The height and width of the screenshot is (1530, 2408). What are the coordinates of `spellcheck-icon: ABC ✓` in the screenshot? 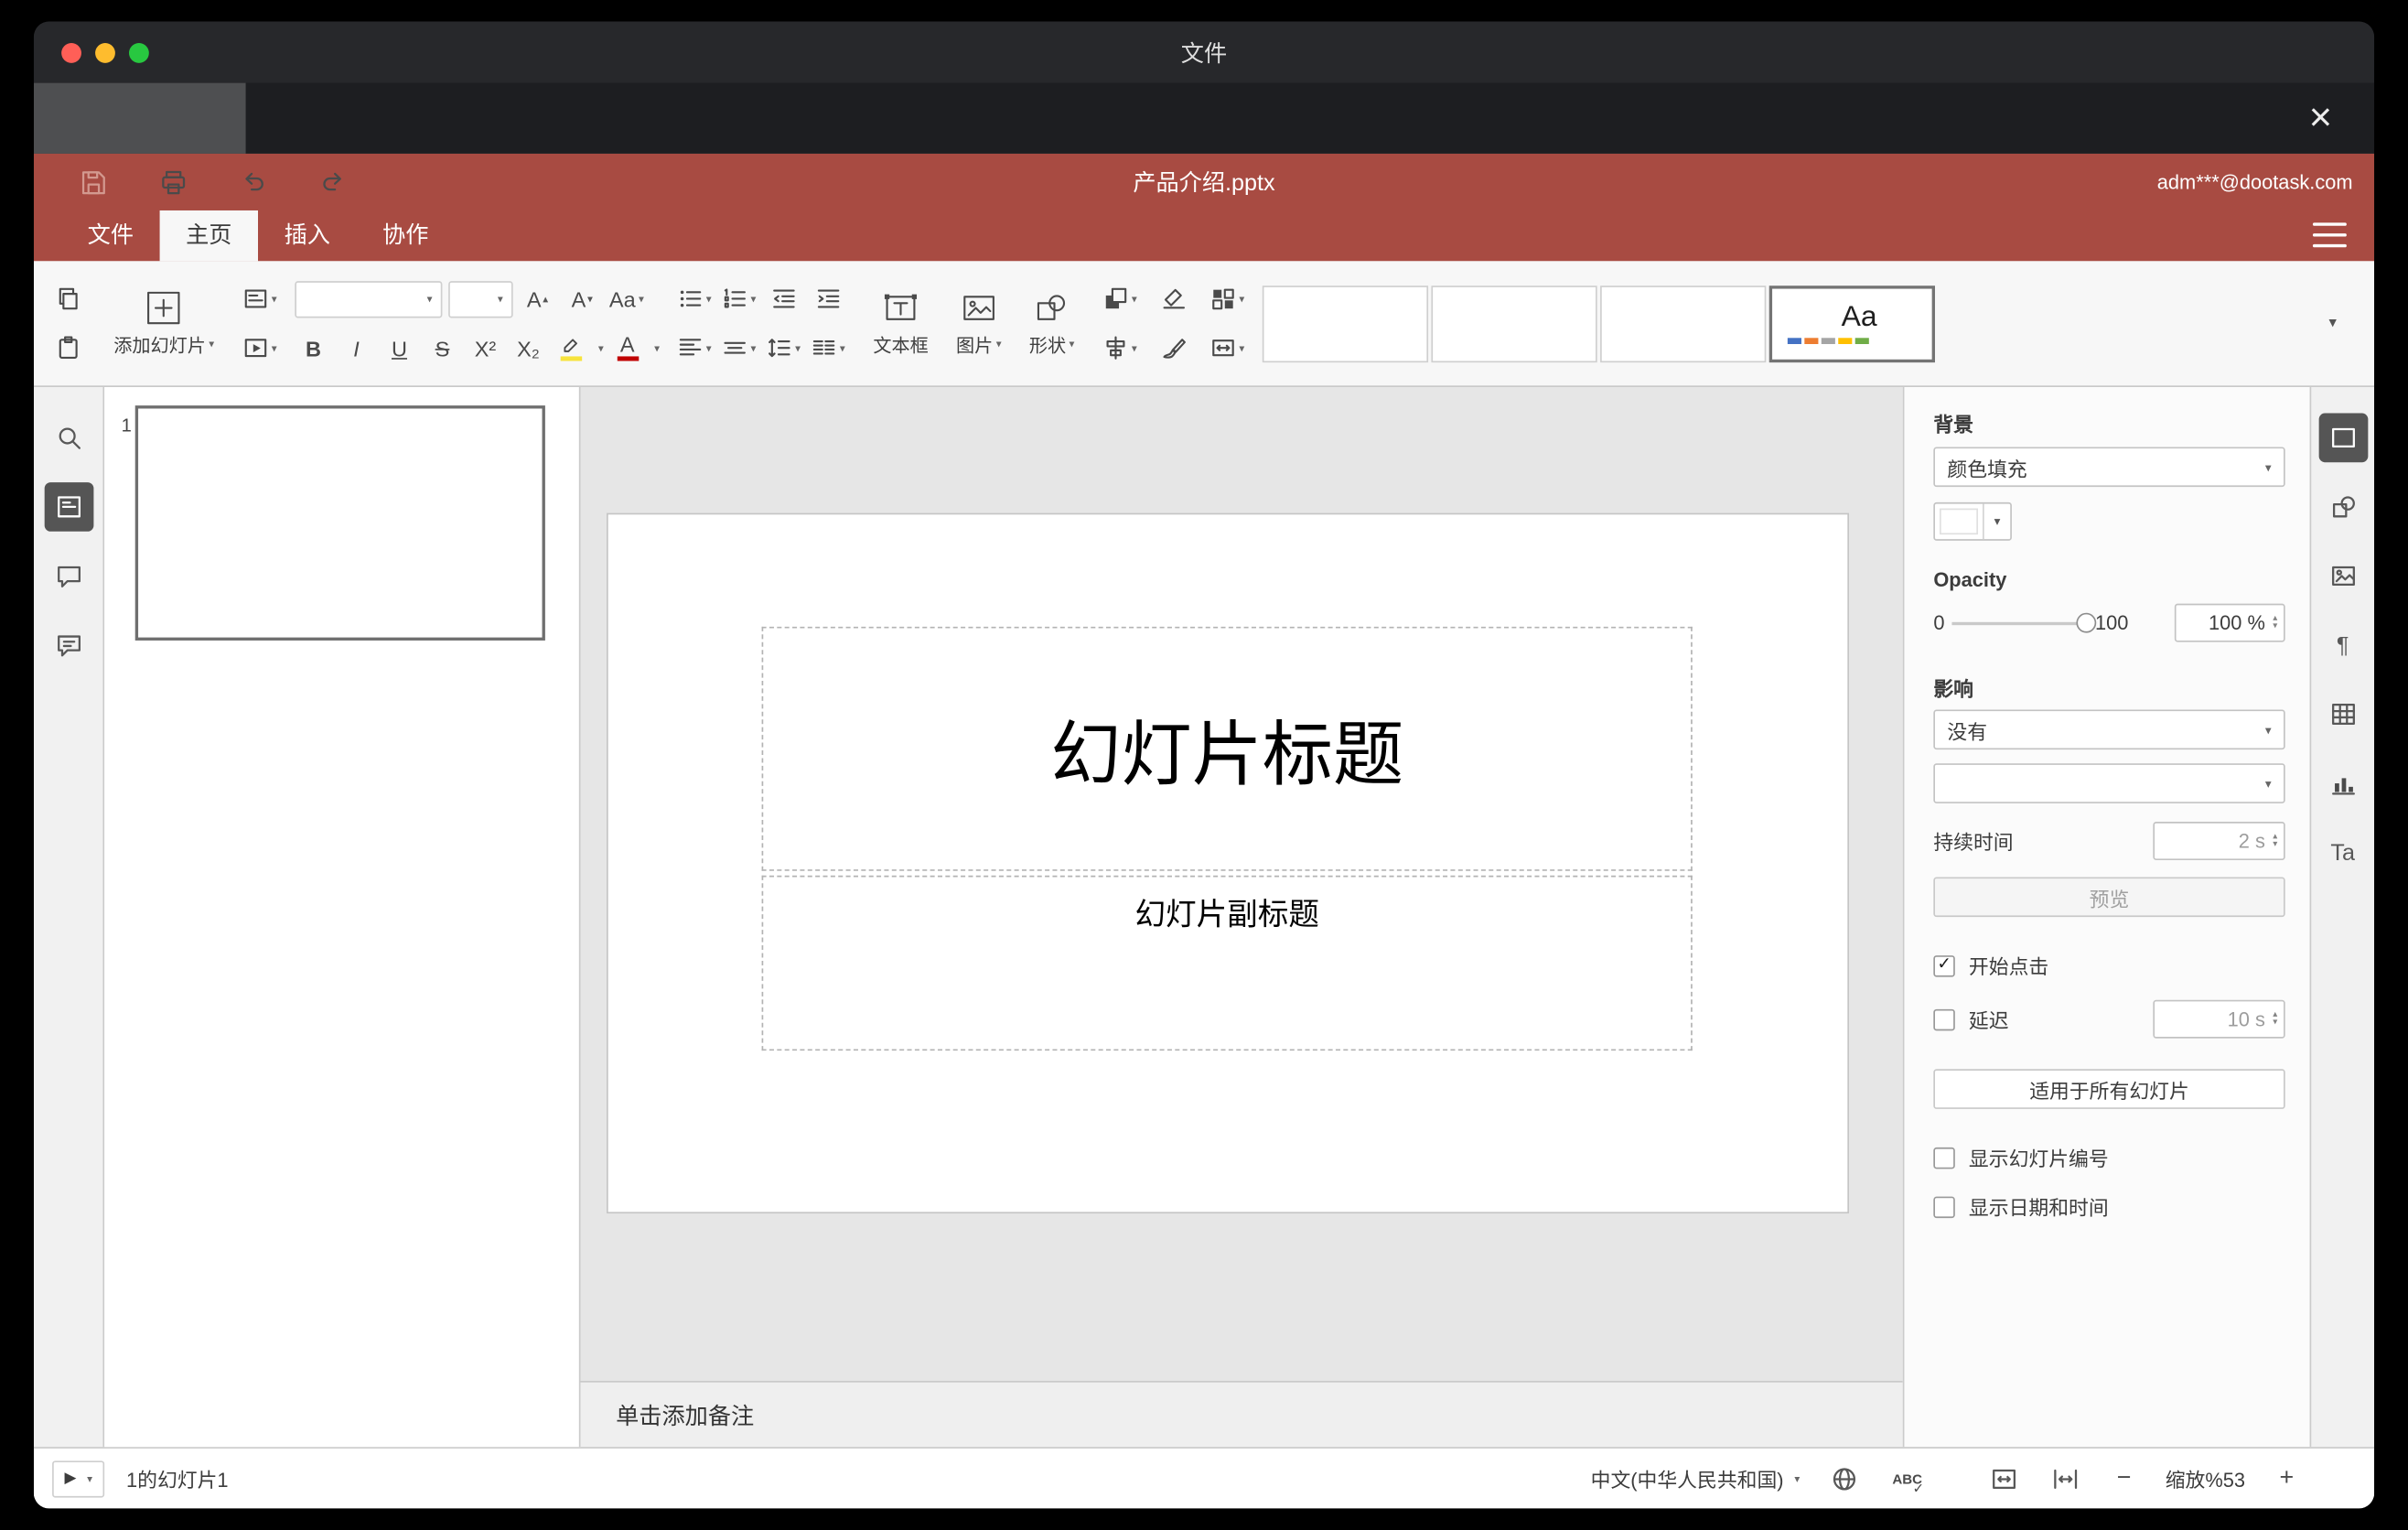 It's located at (1907, 1480).